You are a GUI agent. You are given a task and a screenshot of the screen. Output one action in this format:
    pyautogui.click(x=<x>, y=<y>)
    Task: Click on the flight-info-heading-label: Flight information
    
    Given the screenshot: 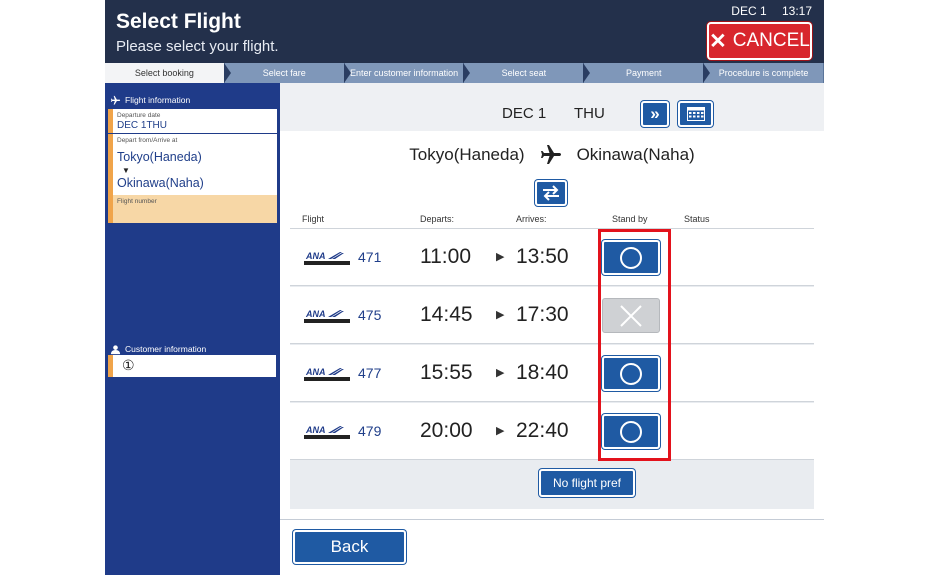 What is the action you would take?
    pyautogui.click(x=158, y=100)
    